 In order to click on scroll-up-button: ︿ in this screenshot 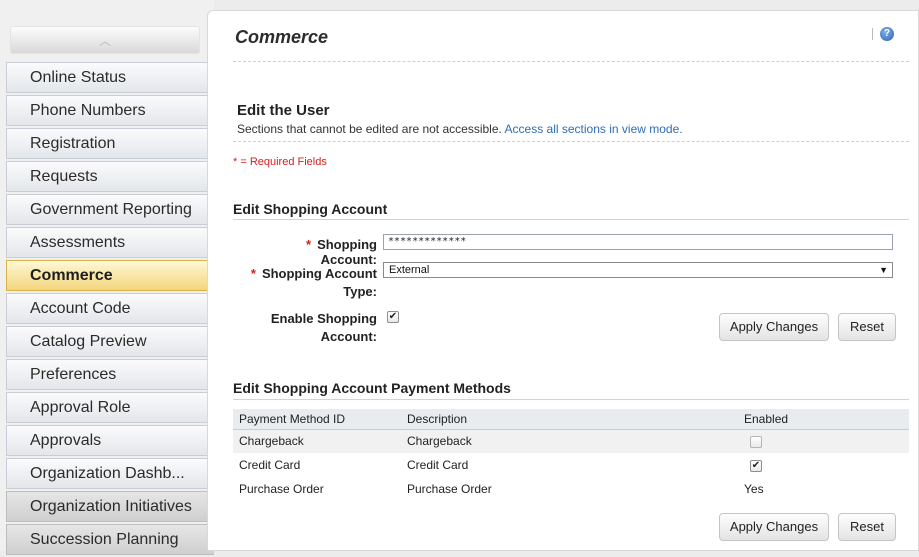, I will do `click(105, 40)`.